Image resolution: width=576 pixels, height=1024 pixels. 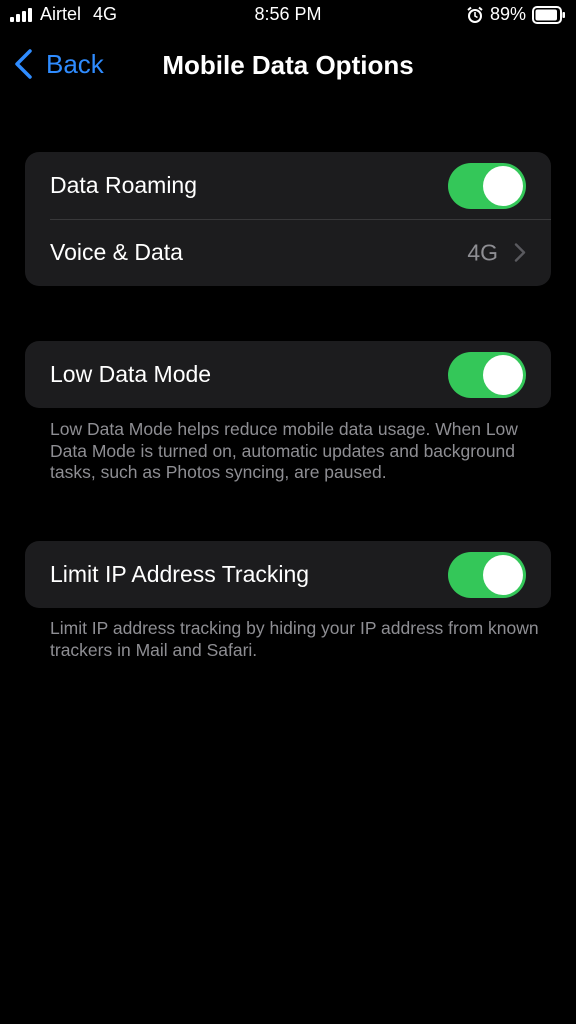 I want to click on limit-ip-tracking-toggle, so click(x=487, y=574).